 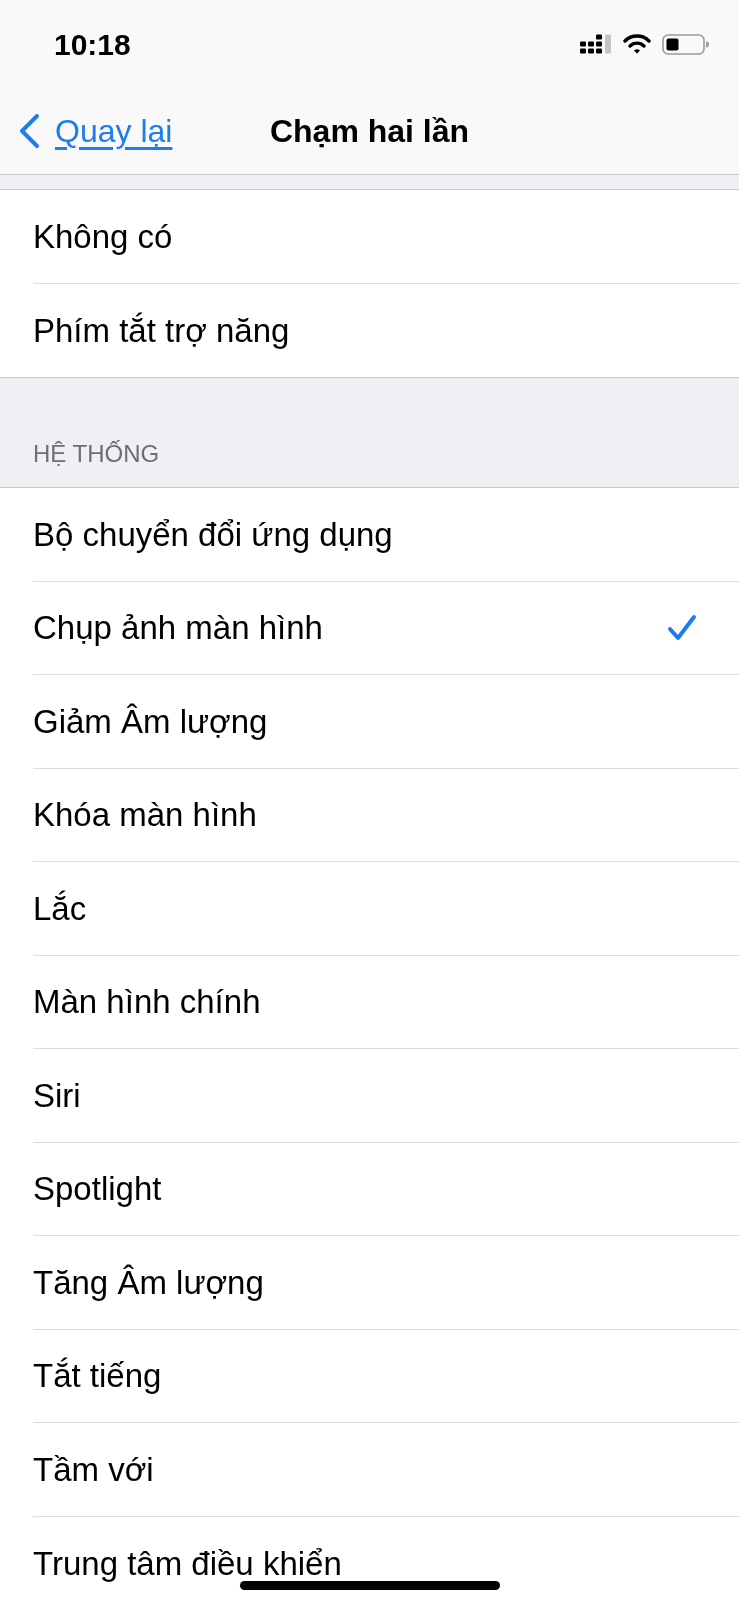 I want to click on section-header: HỆ THỐNG, so click(x=96, y=454).